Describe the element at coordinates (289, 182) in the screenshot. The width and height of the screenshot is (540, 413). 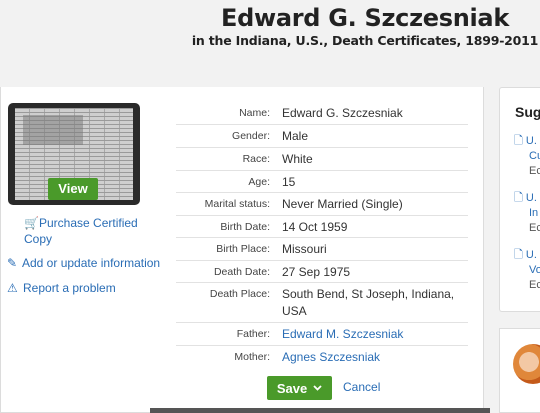
I see `field-value: 15` at that location.